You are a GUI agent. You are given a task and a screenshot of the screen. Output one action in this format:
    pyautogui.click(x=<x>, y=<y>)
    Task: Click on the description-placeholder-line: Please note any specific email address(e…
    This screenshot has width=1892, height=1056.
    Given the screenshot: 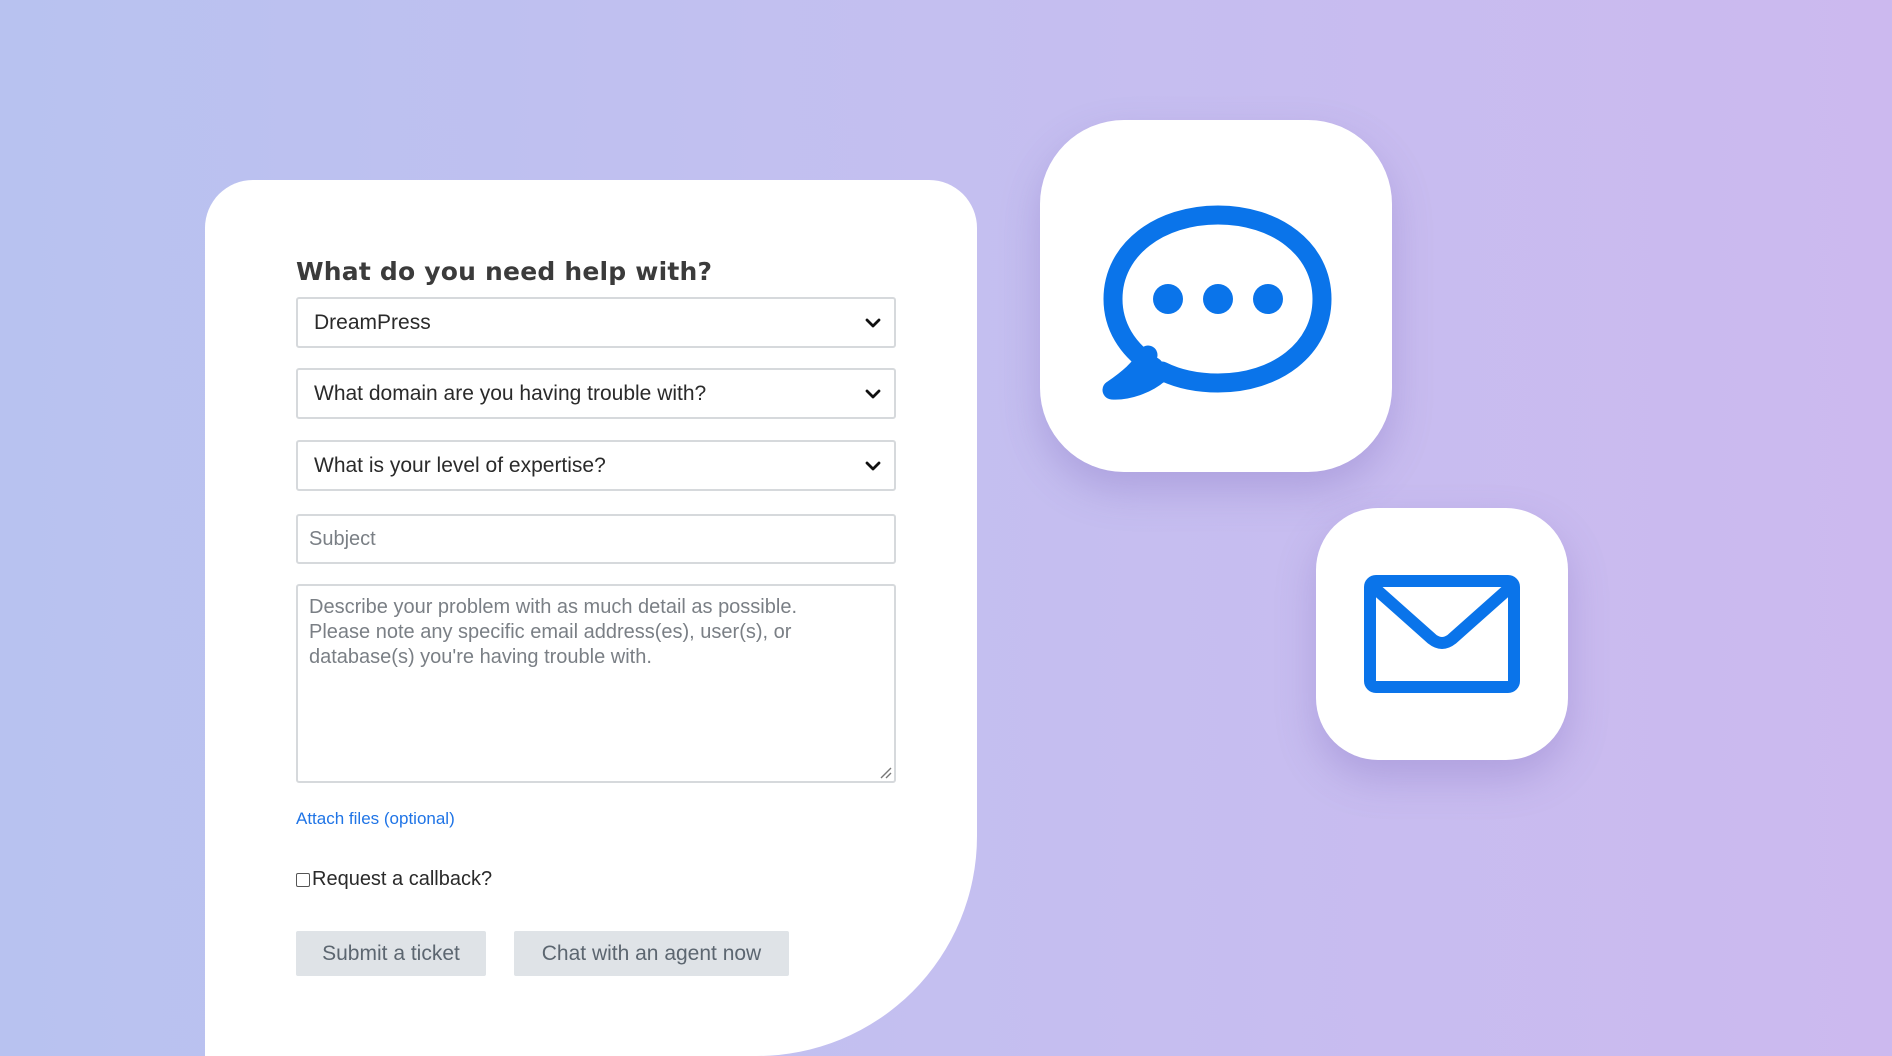 What is the action you would take?
    pyautogui.click(x=550, y=632)
    